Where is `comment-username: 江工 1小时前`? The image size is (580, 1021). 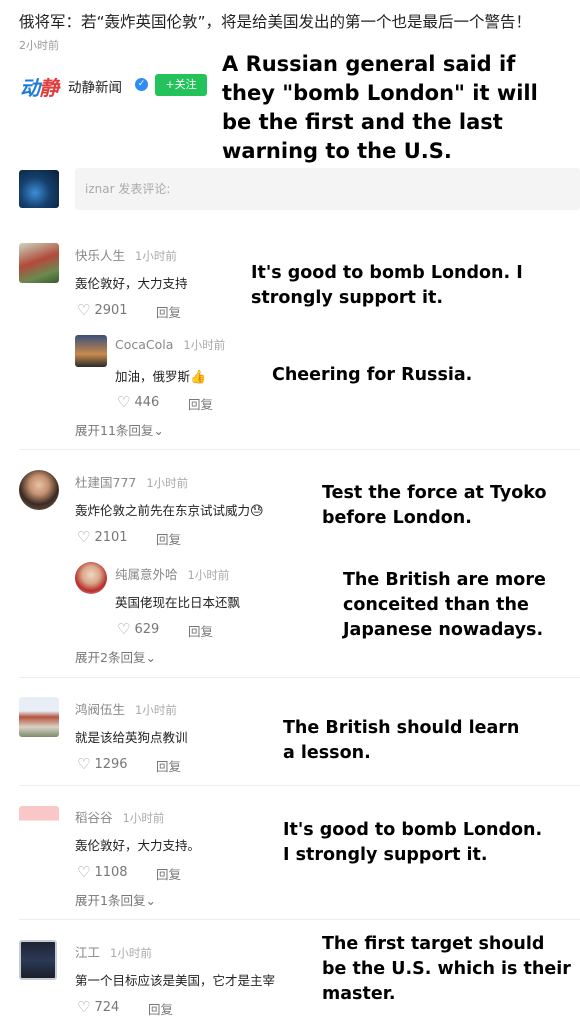
comment-username: 江工 1小时前 is located at coordinates (113, 951).